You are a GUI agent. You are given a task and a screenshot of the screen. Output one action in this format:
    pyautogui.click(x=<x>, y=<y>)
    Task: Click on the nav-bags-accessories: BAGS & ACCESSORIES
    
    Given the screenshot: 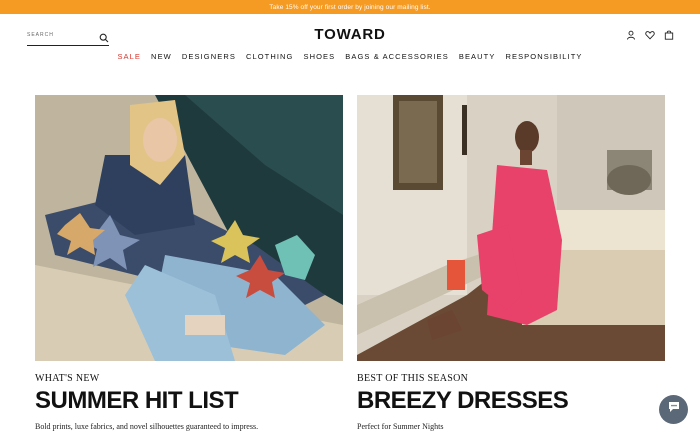 What is the action you would take?
    pyautogui.click(x=397, y=56)
    